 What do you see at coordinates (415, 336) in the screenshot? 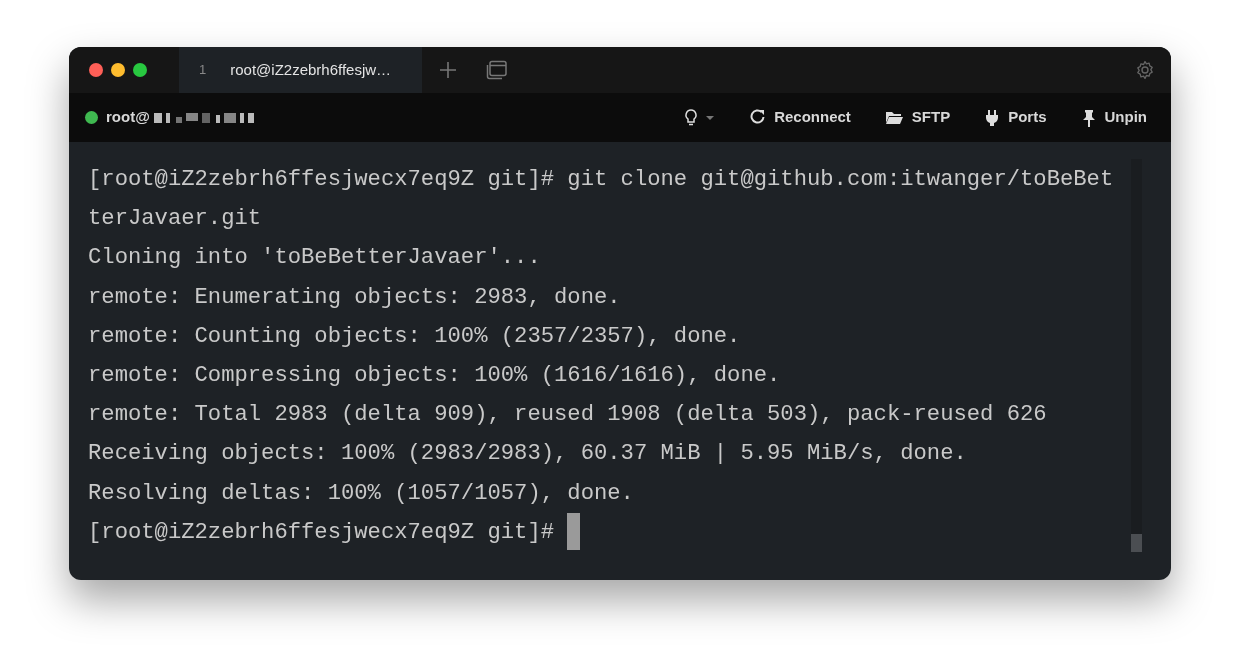
I see `terminal-line: remote: Counting objects: 100% (2357/2357), done.` at bounding box center [415, 336].